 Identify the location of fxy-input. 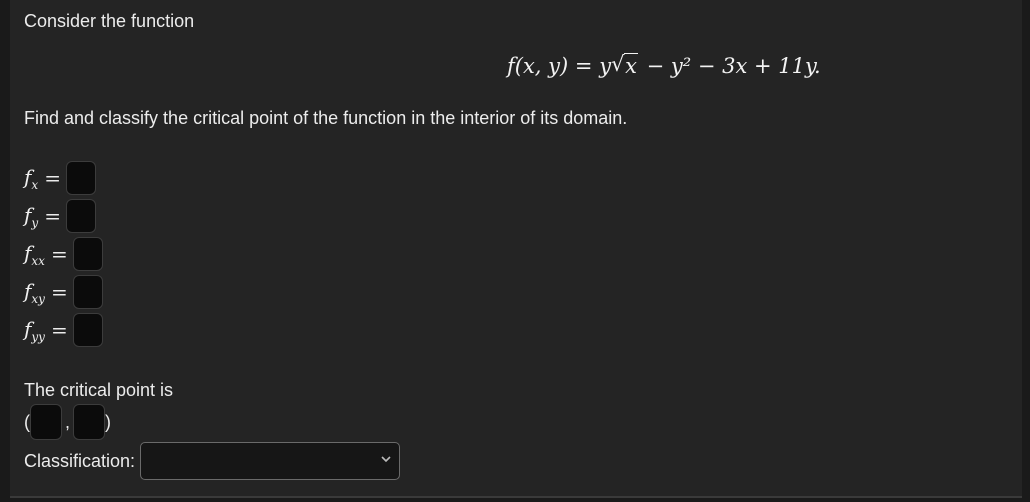
(87, 292).